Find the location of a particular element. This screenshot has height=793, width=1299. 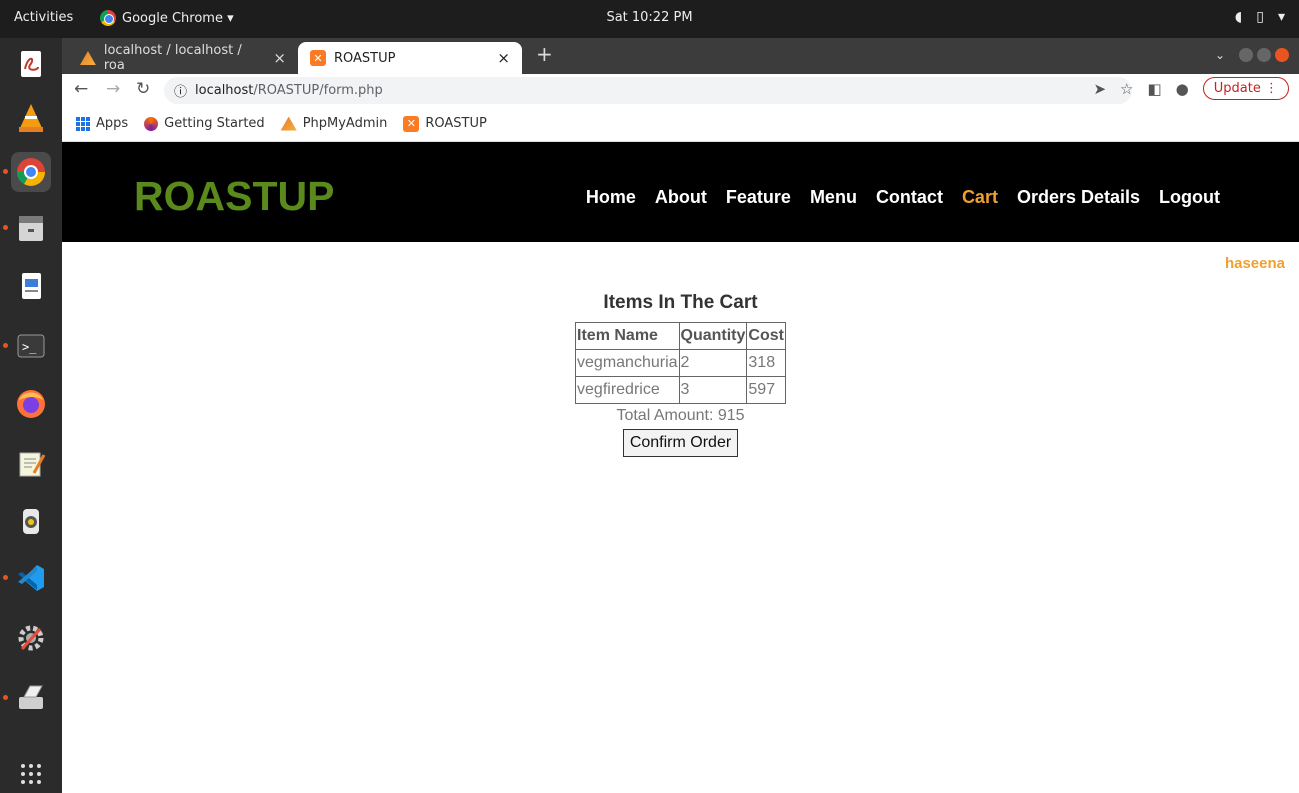

file-cabinet-icon is located at coordinates (31, 228).